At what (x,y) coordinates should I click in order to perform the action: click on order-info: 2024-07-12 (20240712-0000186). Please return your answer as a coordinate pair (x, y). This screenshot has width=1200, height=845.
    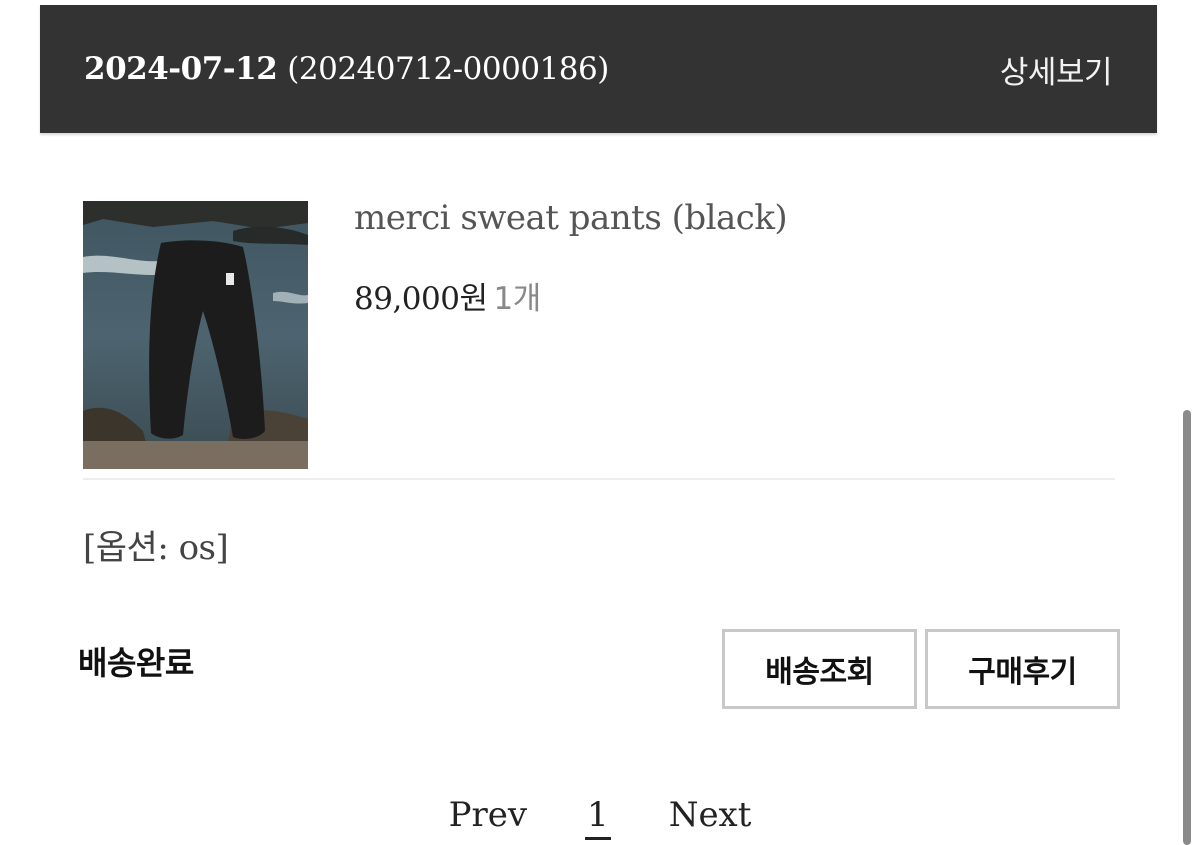
    Looking at the image, I should click on (346, 69).